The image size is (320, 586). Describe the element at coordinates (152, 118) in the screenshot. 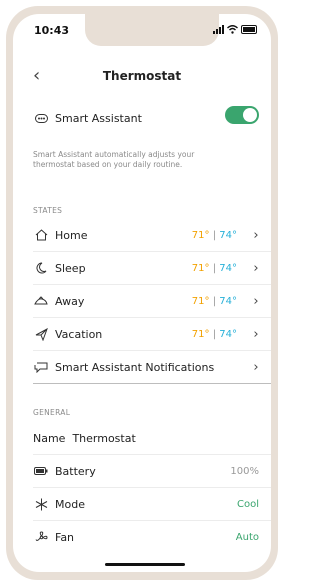

I see `smart-assistant-row: Smart Assistant` at that location.